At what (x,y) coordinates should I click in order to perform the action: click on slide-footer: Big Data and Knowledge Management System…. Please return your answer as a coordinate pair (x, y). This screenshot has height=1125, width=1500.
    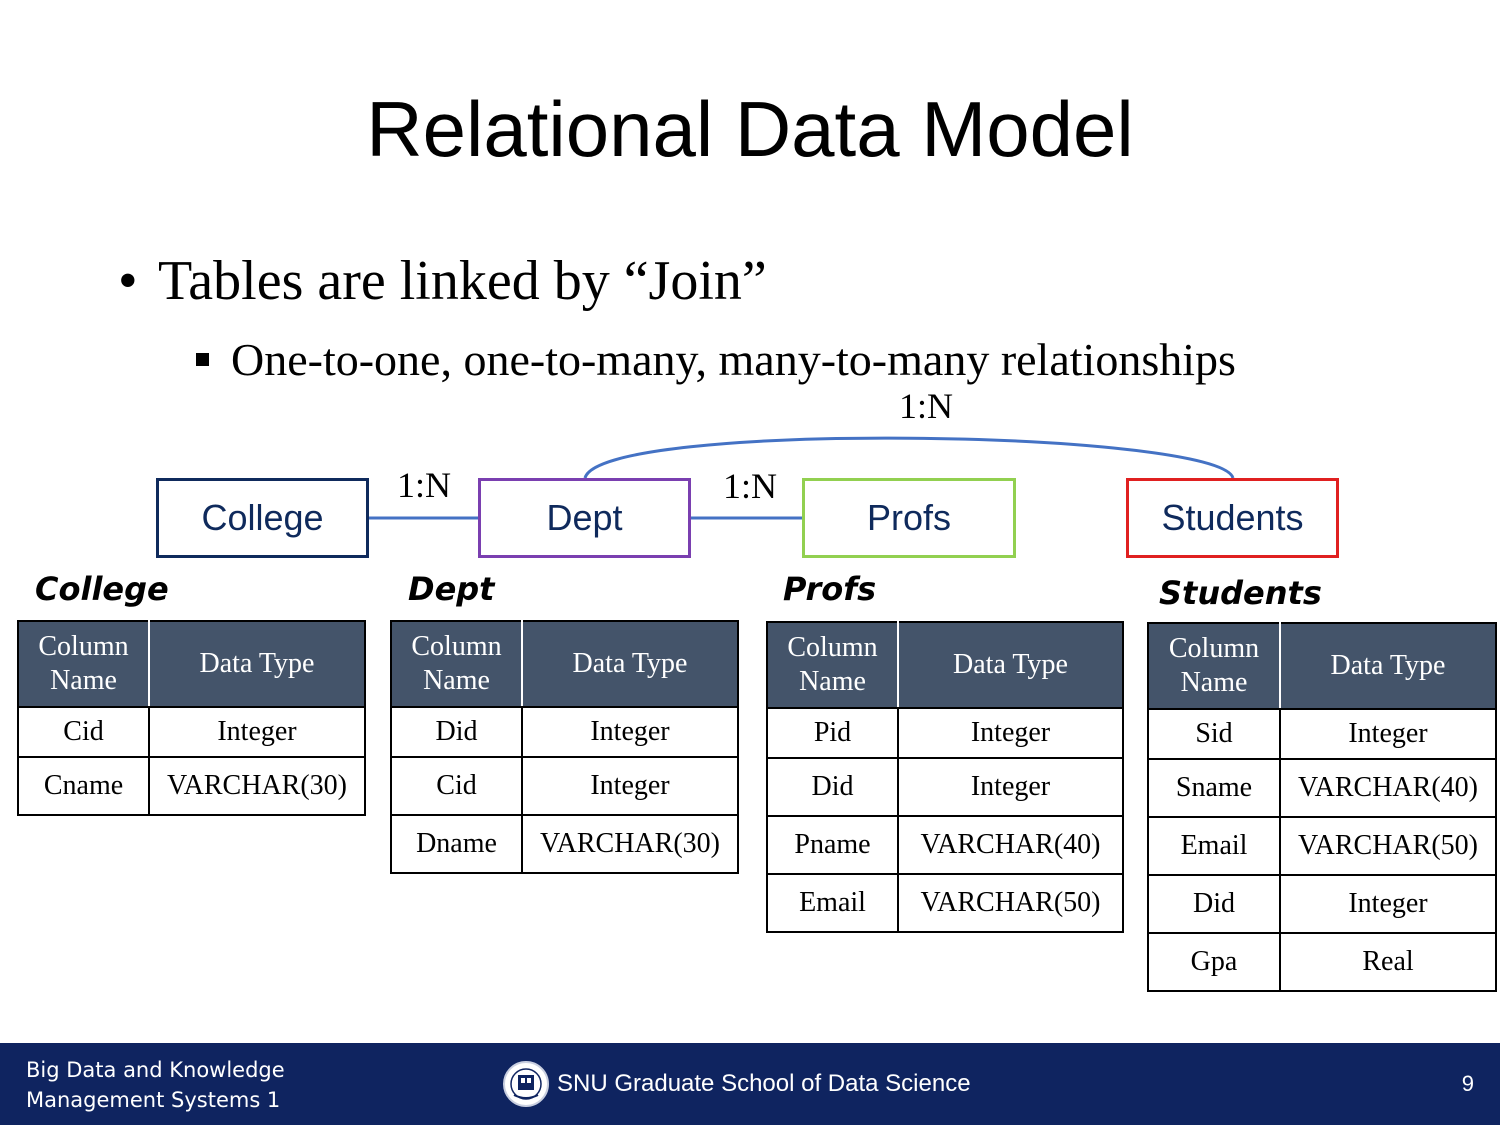
    Looking at the image, I should click on (750, 1084).